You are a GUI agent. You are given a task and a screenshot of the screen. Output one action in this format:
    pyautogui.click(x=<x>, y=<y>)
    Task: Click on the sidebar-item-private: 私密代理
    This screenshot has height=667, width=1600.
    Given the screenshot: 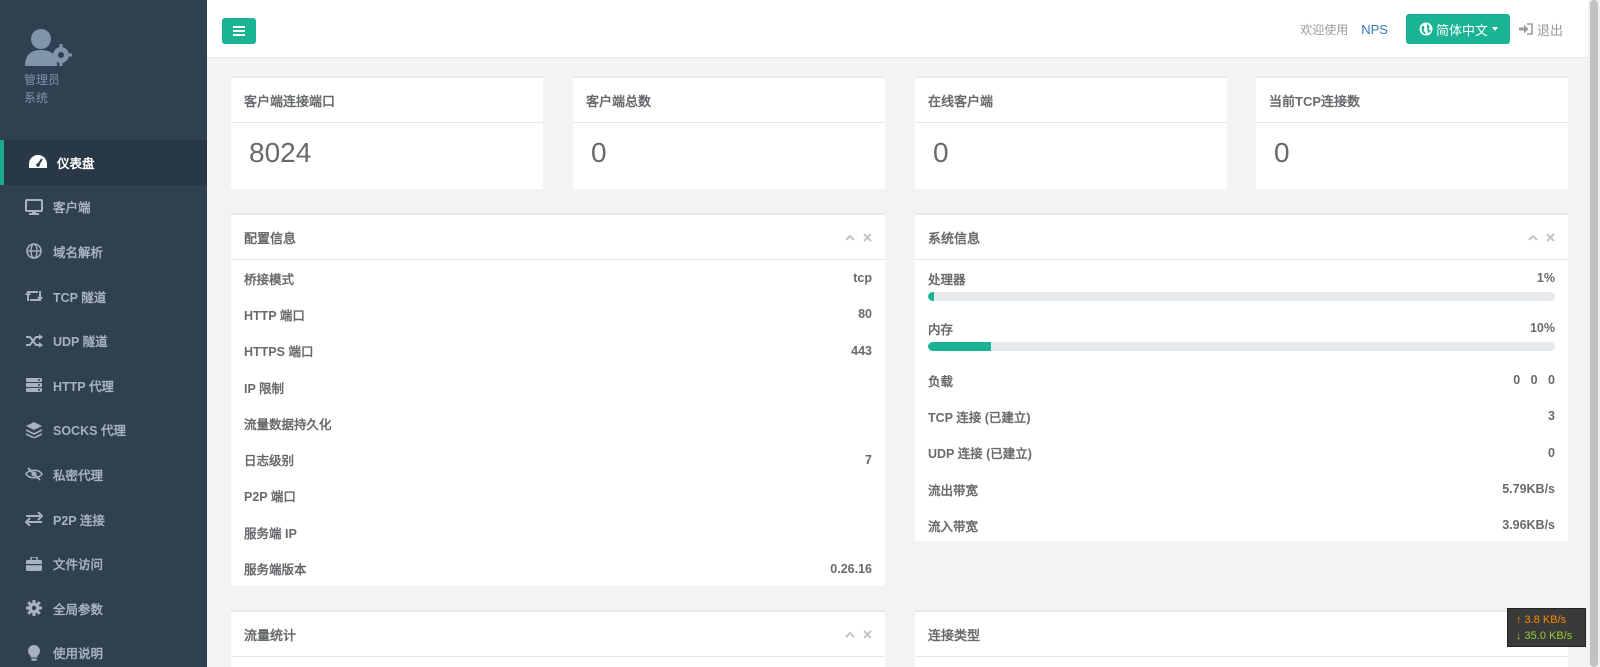 What is the action you would take?
    pyautogui.click(x=103, y=474)
    